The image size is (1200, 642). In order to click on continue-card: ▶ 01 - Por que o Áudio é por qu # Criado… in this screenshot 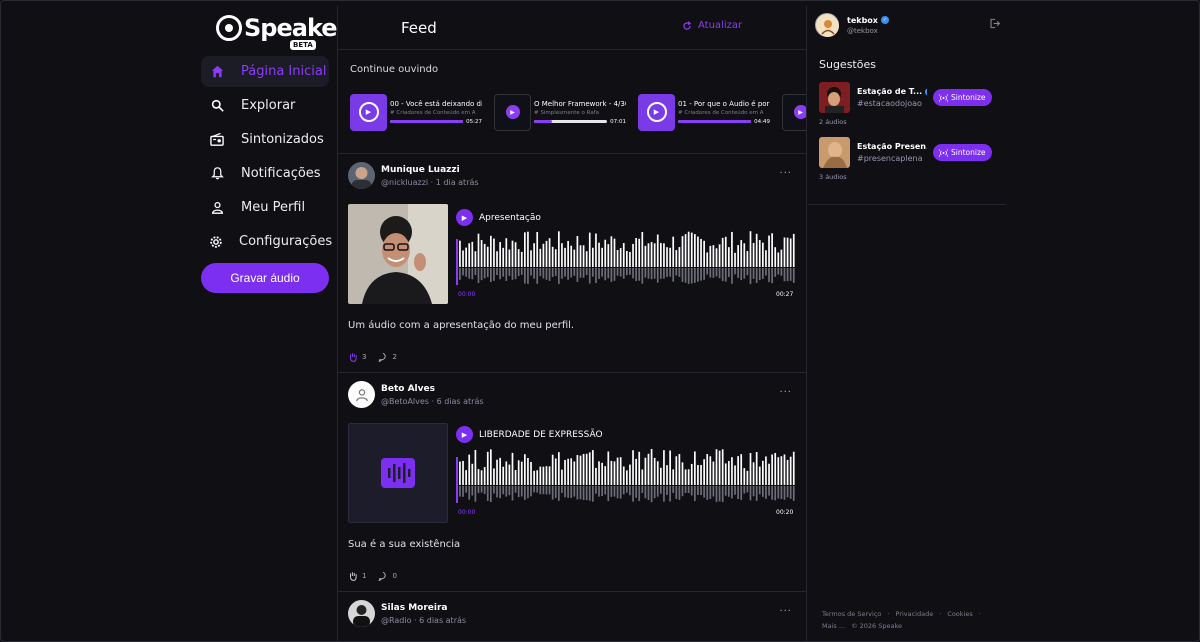, I will do `click(704, 112)`.